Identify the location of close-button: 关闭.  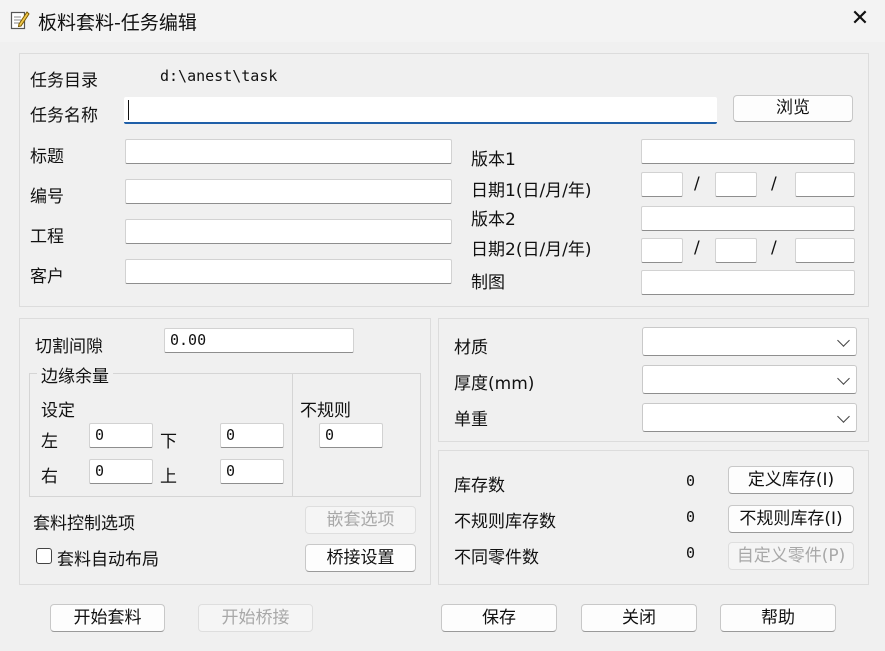
(639, 618).